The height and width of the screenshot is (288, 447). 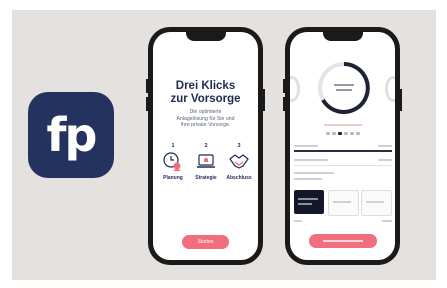 I want to click on title-line: zur Vorsorge, so click(x=205, y=99).